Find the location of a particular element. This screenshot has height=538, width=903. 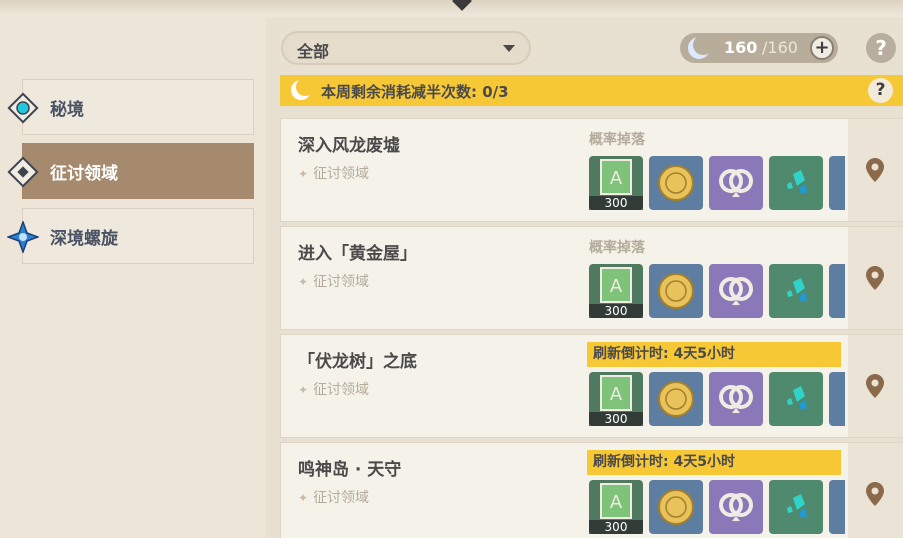

trounce-diamond-icon is located at coordinates (23, 172).